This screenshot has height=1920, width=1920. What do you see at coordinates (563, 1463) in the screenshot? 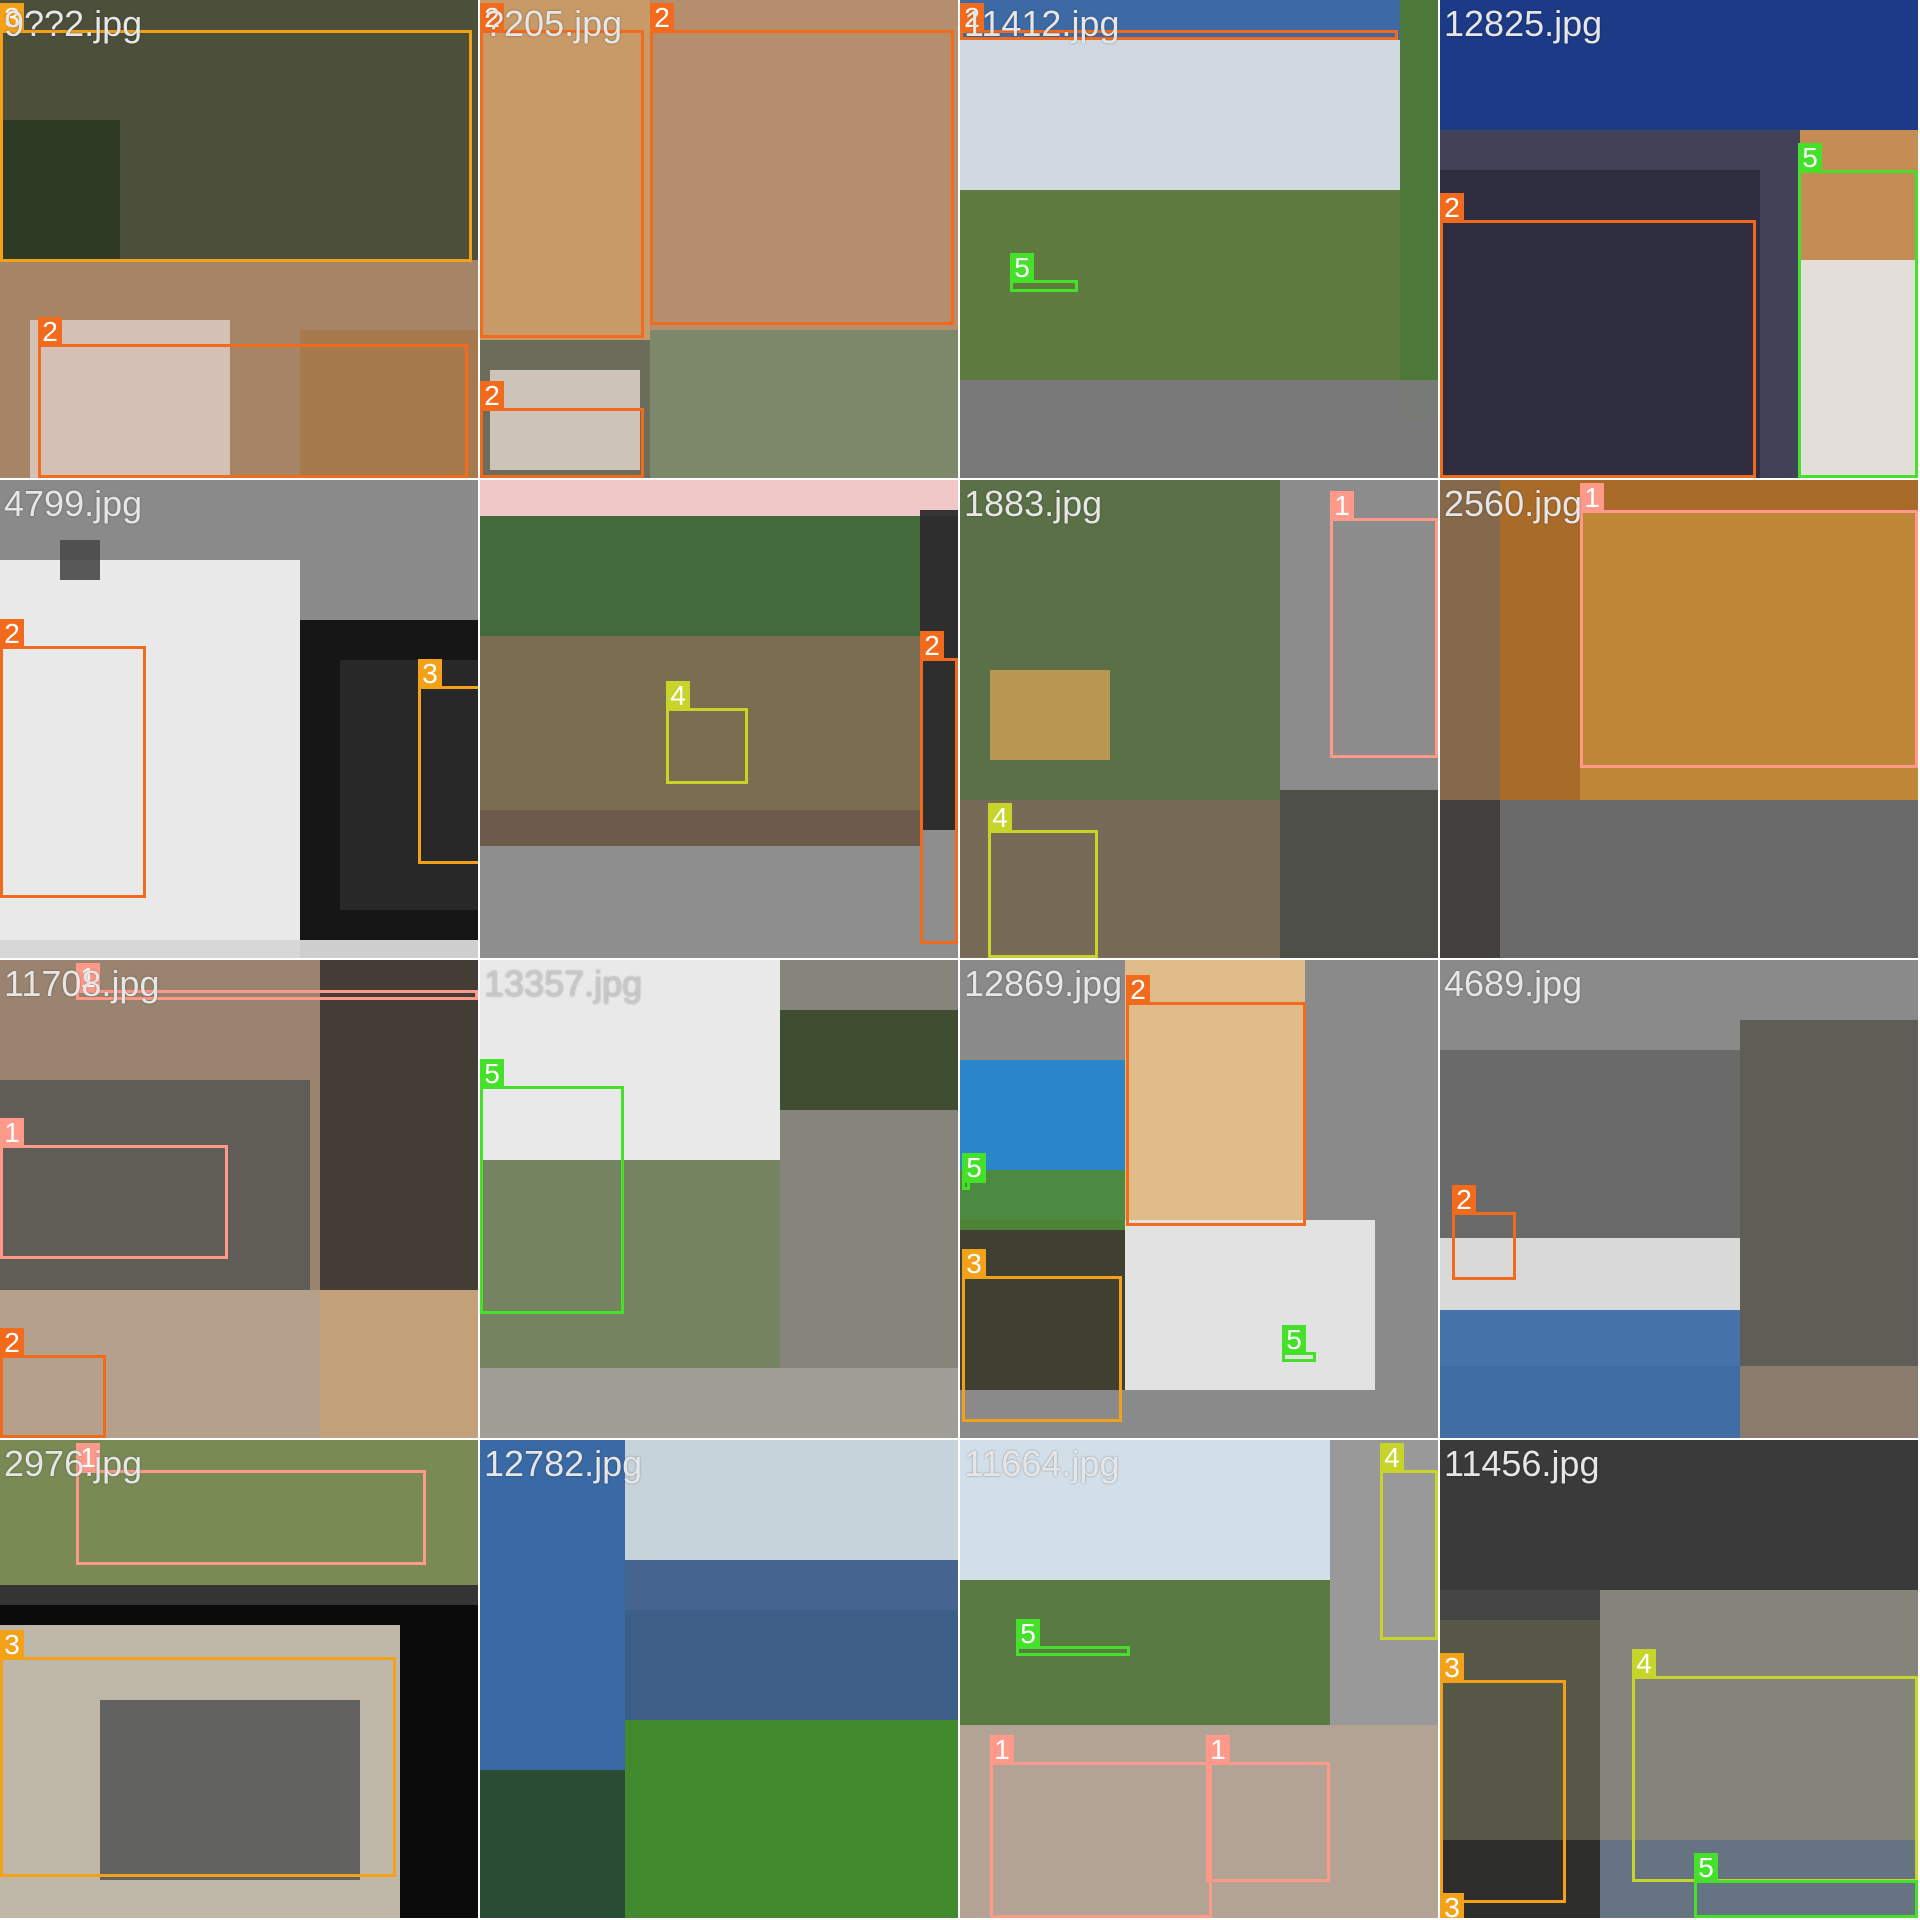
I see `image-filename-label: 12782.jpg` at bounding box center [563, 1463].